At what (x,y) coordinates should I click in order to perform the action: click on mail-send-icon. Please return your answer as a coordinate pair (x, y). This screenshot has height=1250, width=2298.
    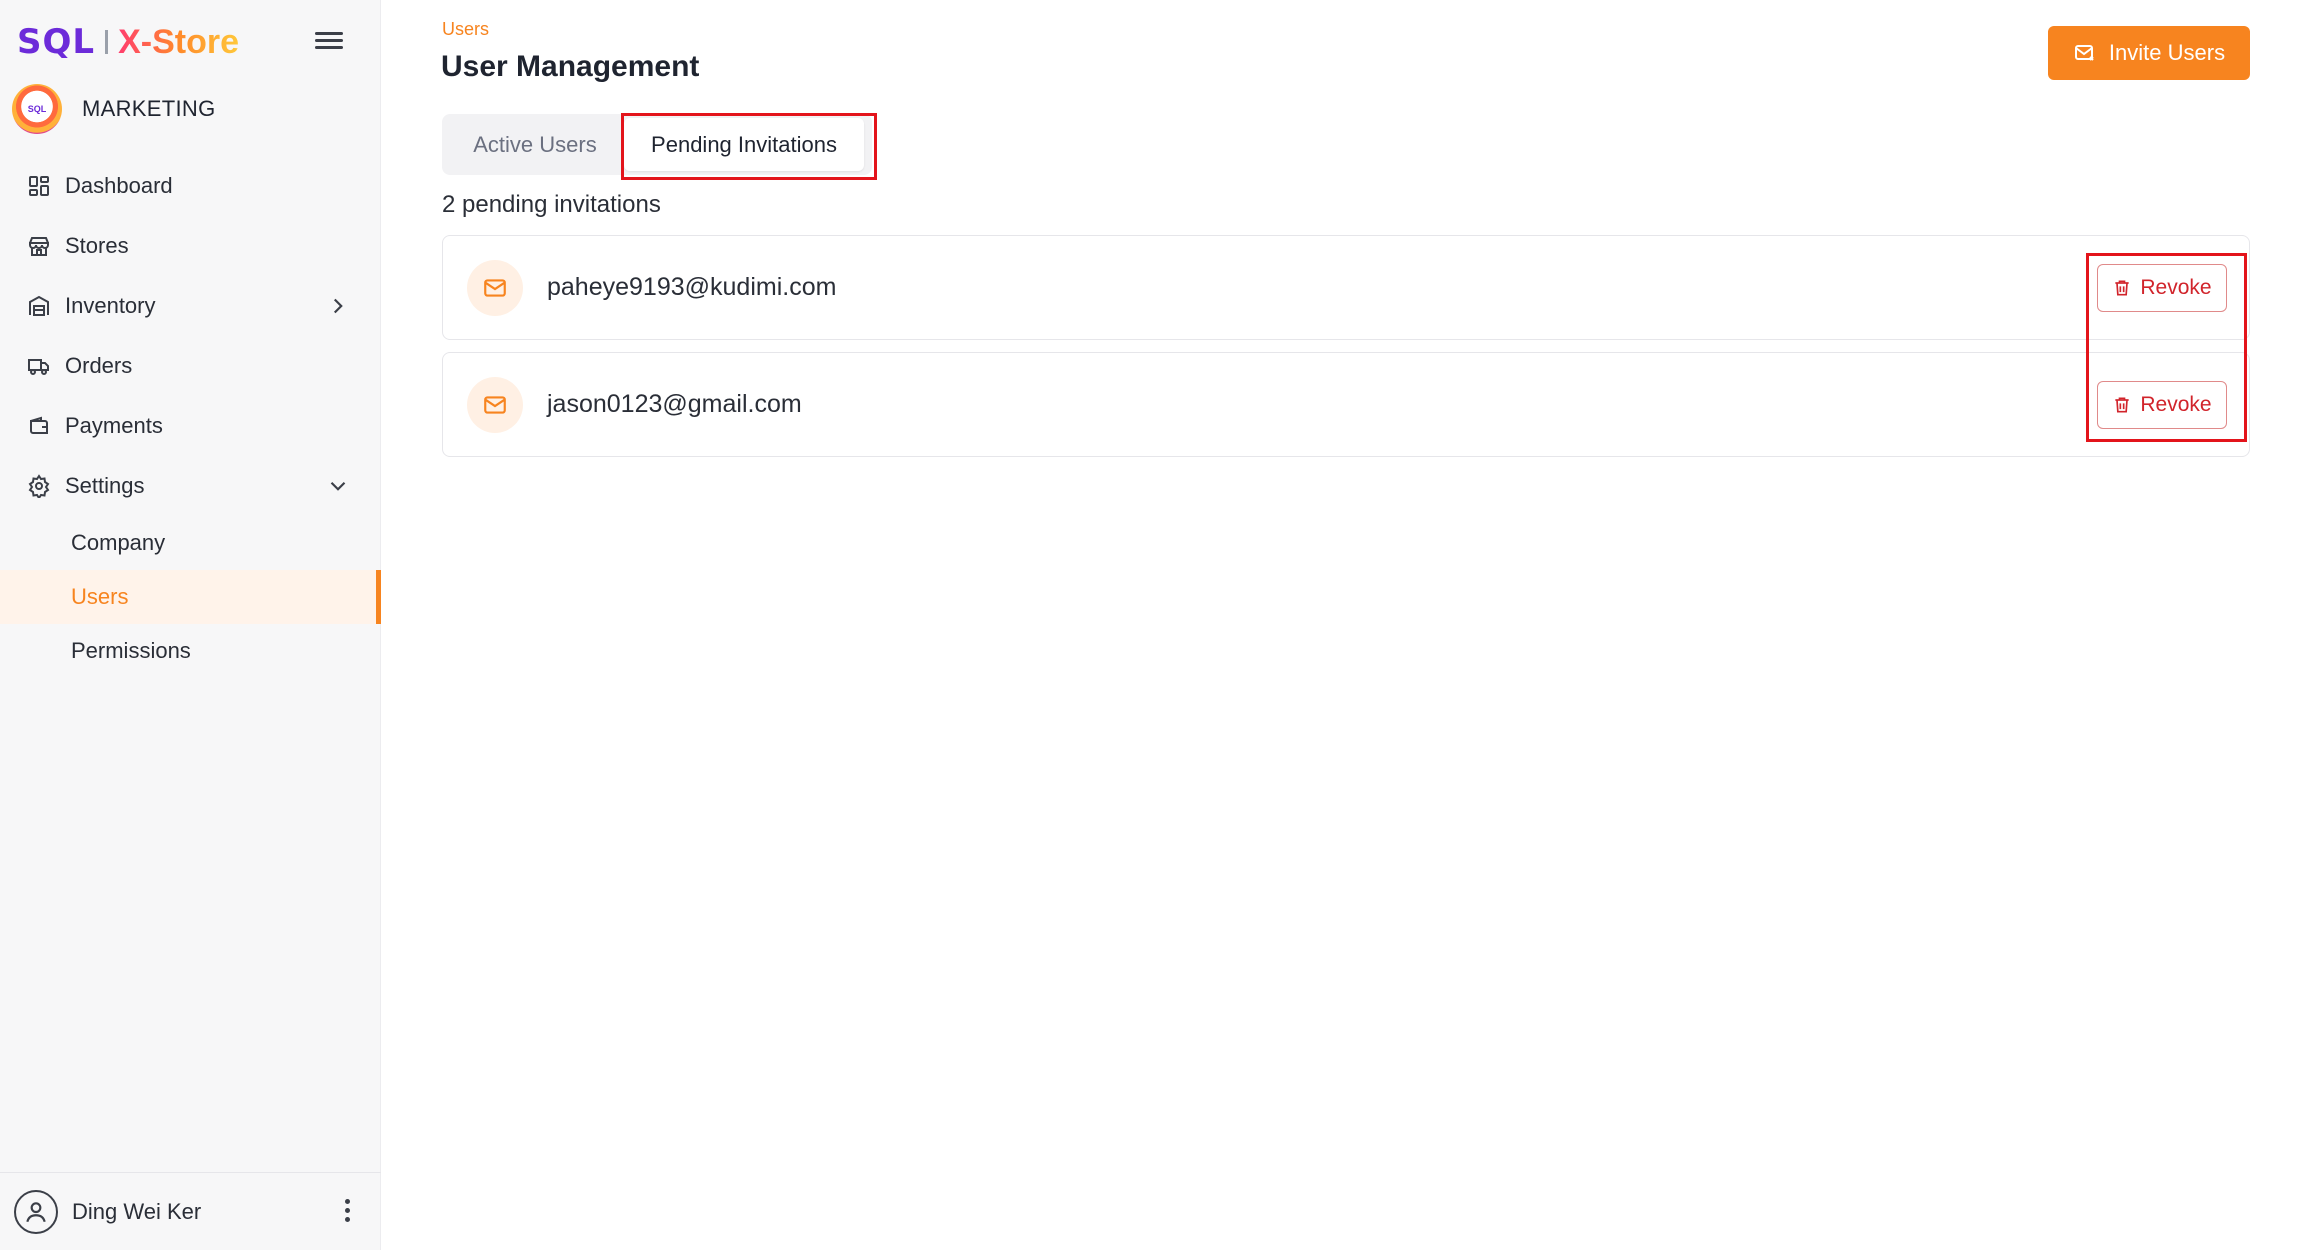
    Looking at the image, I should click on (2085, 53).